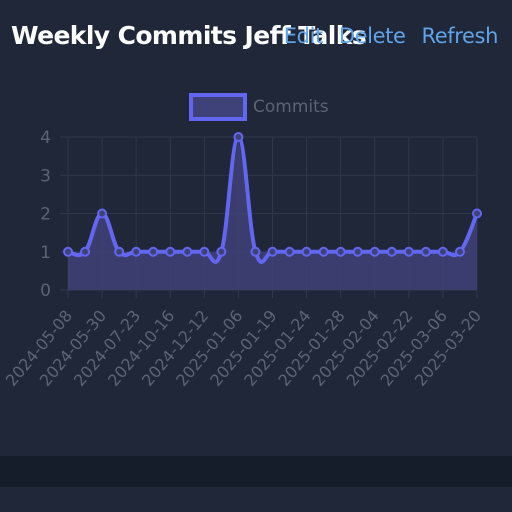 This screenshot has height=512, width=512. What do you see at coordinates (256, 499) in the screenshot?
I see `bottom-area` at bounding box center [256, 499].